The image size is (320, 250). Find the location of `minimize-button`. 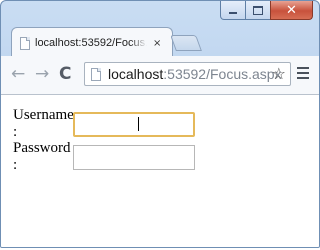

minimize-button is located at coordinates (233, 10).